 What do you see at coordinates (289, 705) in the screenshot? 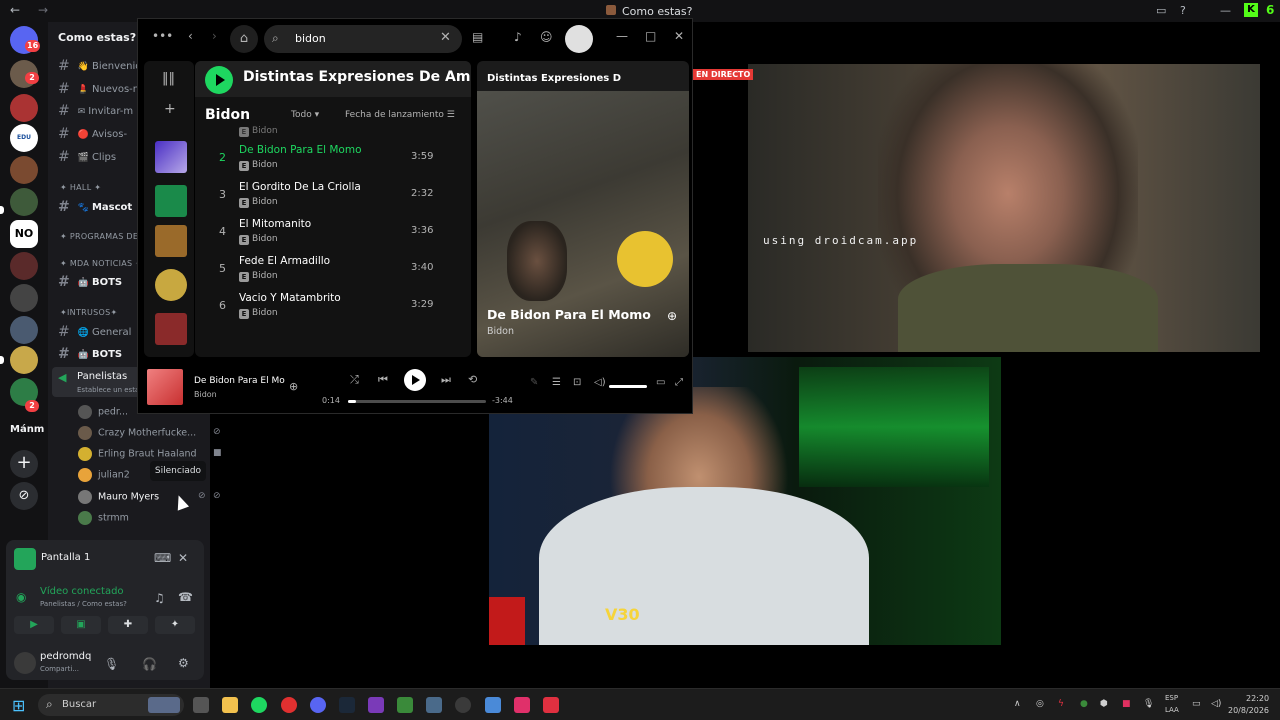
I see `opera-icon` at bounding box center [289, 705].